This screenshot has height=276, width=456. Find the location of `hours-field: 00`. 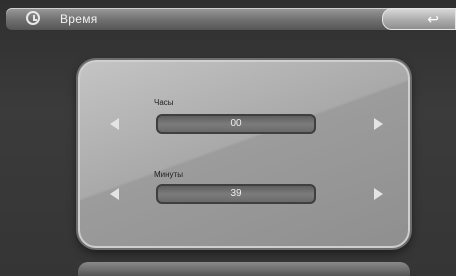

hours-field: 00 is located at coordinates (236, 124).